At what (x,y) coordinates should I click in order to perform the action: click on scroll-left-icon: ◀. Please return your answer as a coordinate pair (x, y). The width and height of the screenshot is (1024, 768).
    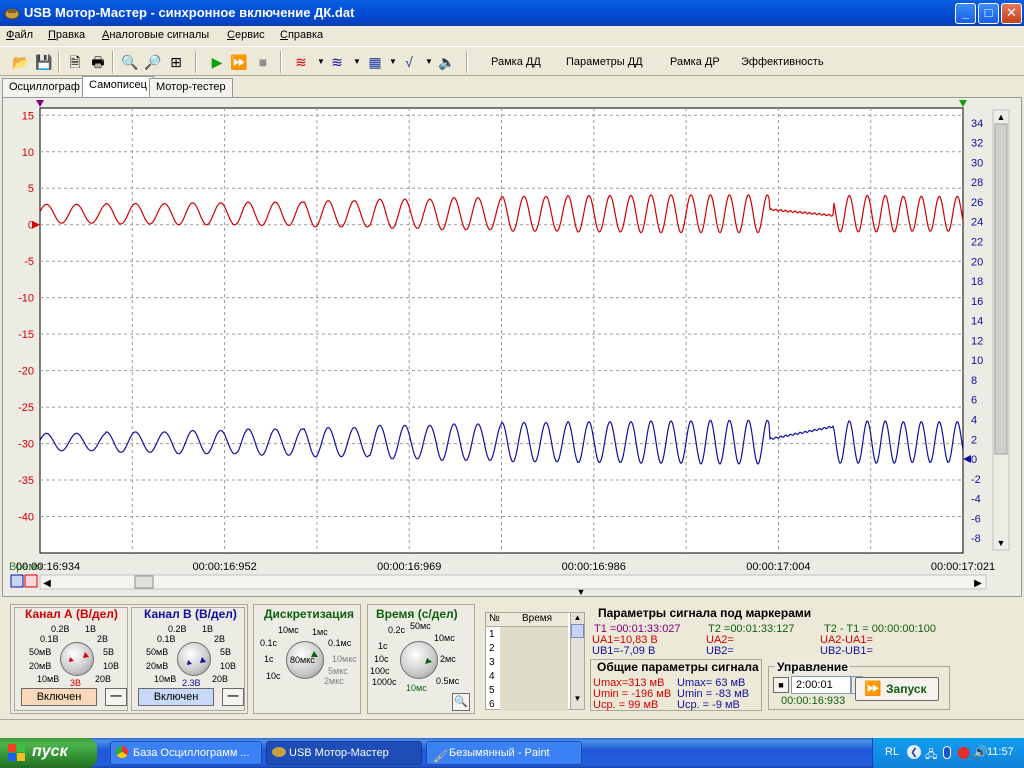
    Looking at the image, I should click on (47, 583).